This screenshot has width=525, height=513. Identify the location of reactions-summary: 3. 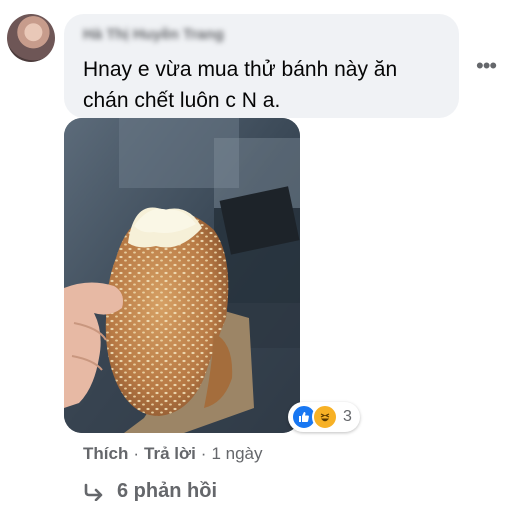
(324, 417).